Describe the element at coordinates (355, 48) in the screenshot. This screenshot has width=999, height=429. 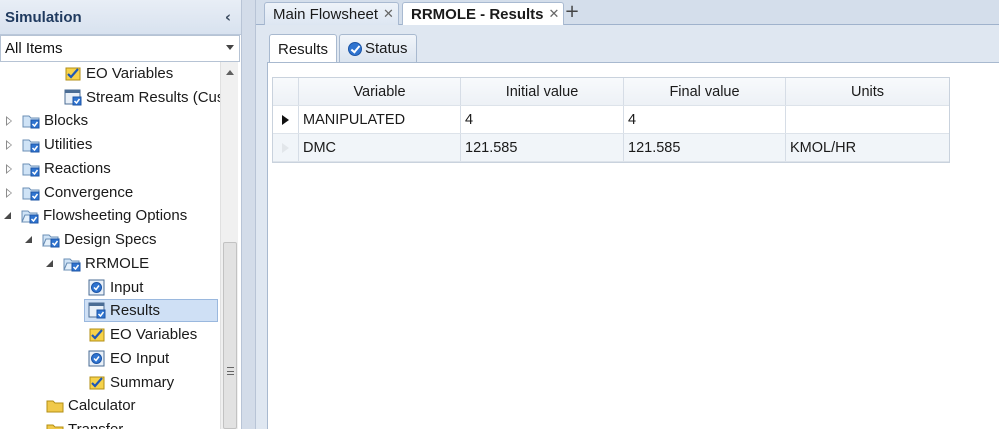
I see `status-check-icon` at that location.